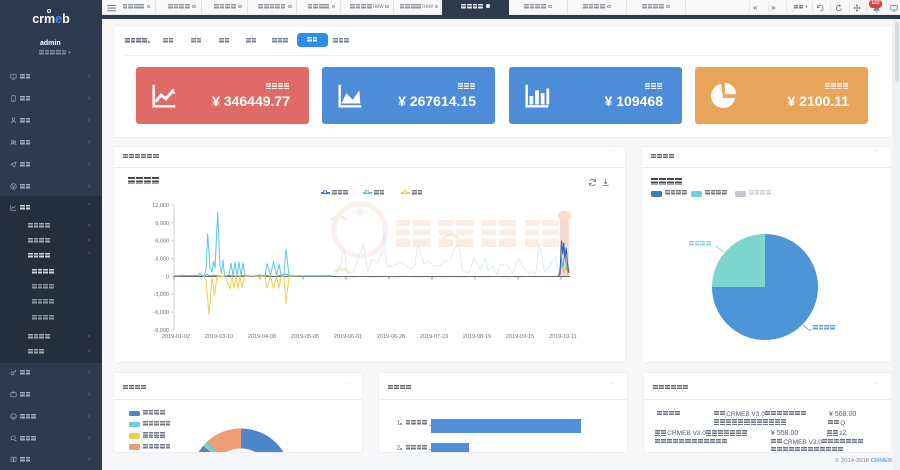 Image resolution: width=900 pixels, height=470 pixels. I want to click on svg-text: 2019-09-15, so click(520, 337).